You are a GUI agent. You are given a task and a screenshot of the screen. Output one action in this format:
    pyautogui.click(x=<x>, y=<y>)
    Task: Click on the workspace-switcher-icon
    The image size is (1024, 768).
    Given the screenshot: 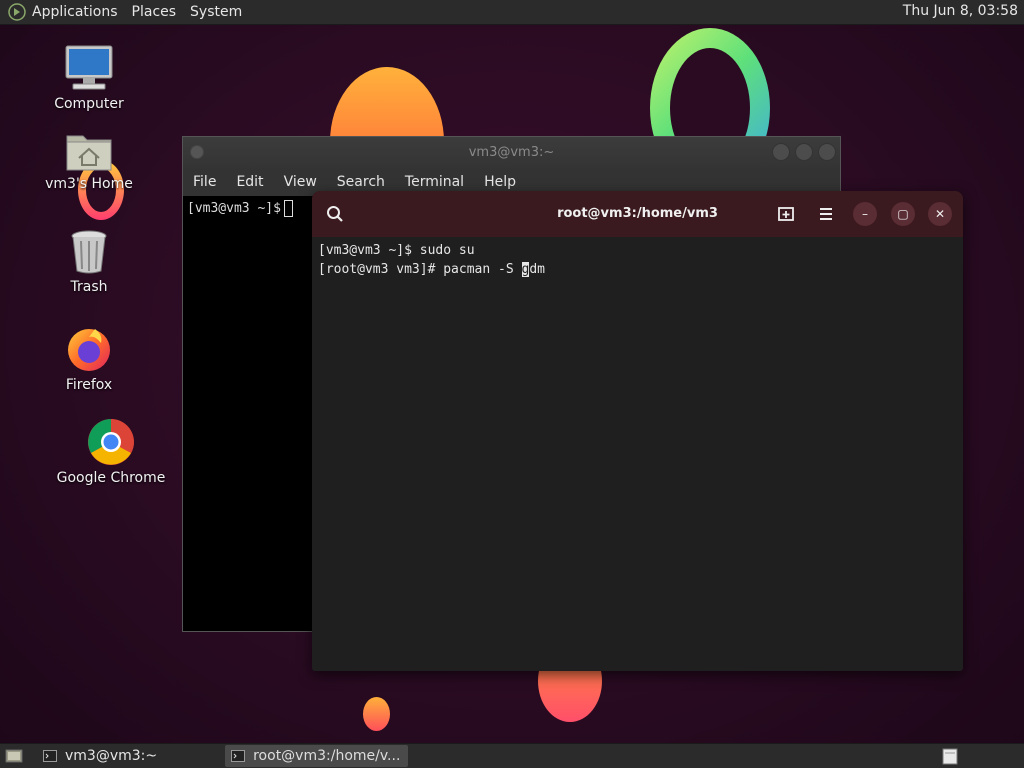 What is the action you would take?
    pyautogui.click(x=950, y=756)
    